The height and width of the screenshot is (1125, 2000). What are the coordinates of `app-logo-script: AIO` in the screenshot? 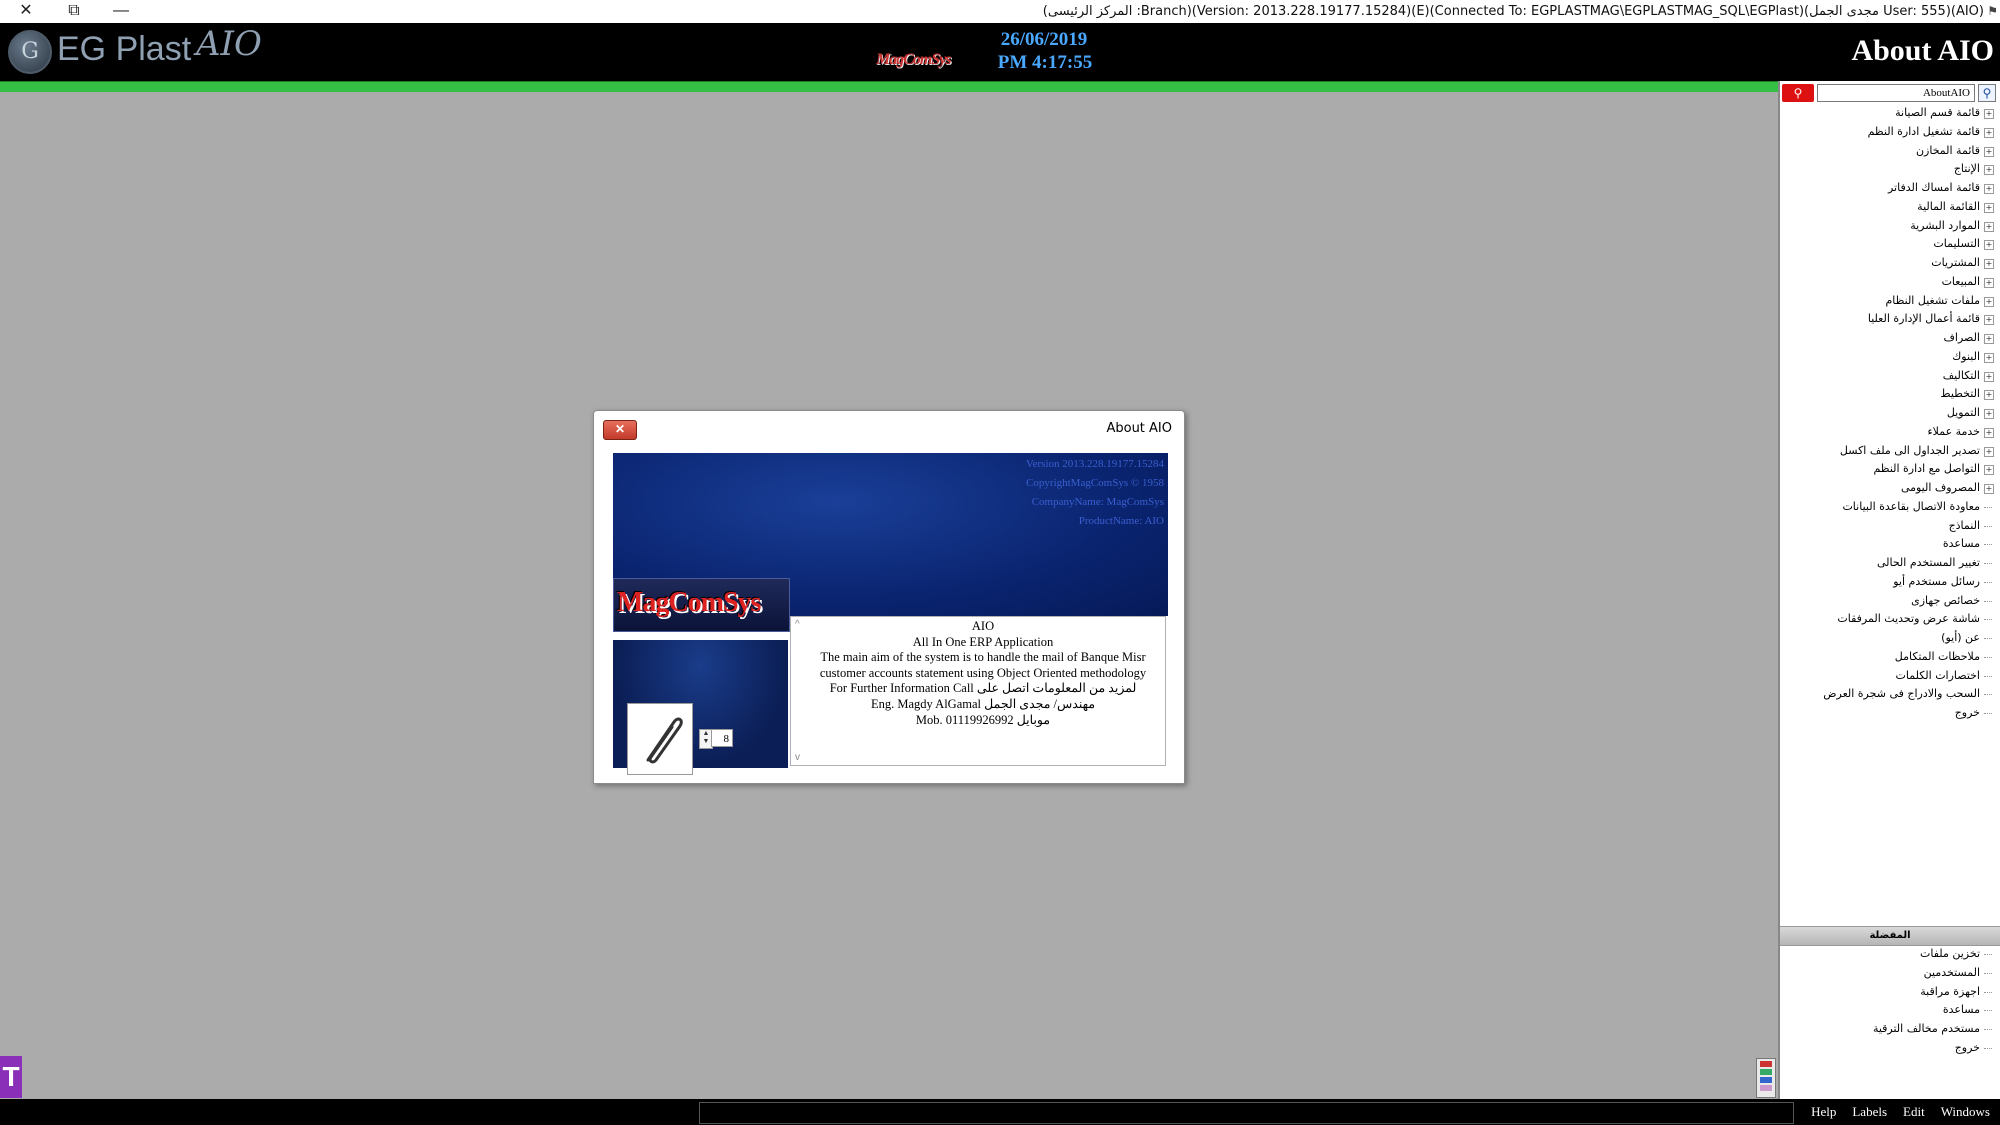 It's located at (229, 44).